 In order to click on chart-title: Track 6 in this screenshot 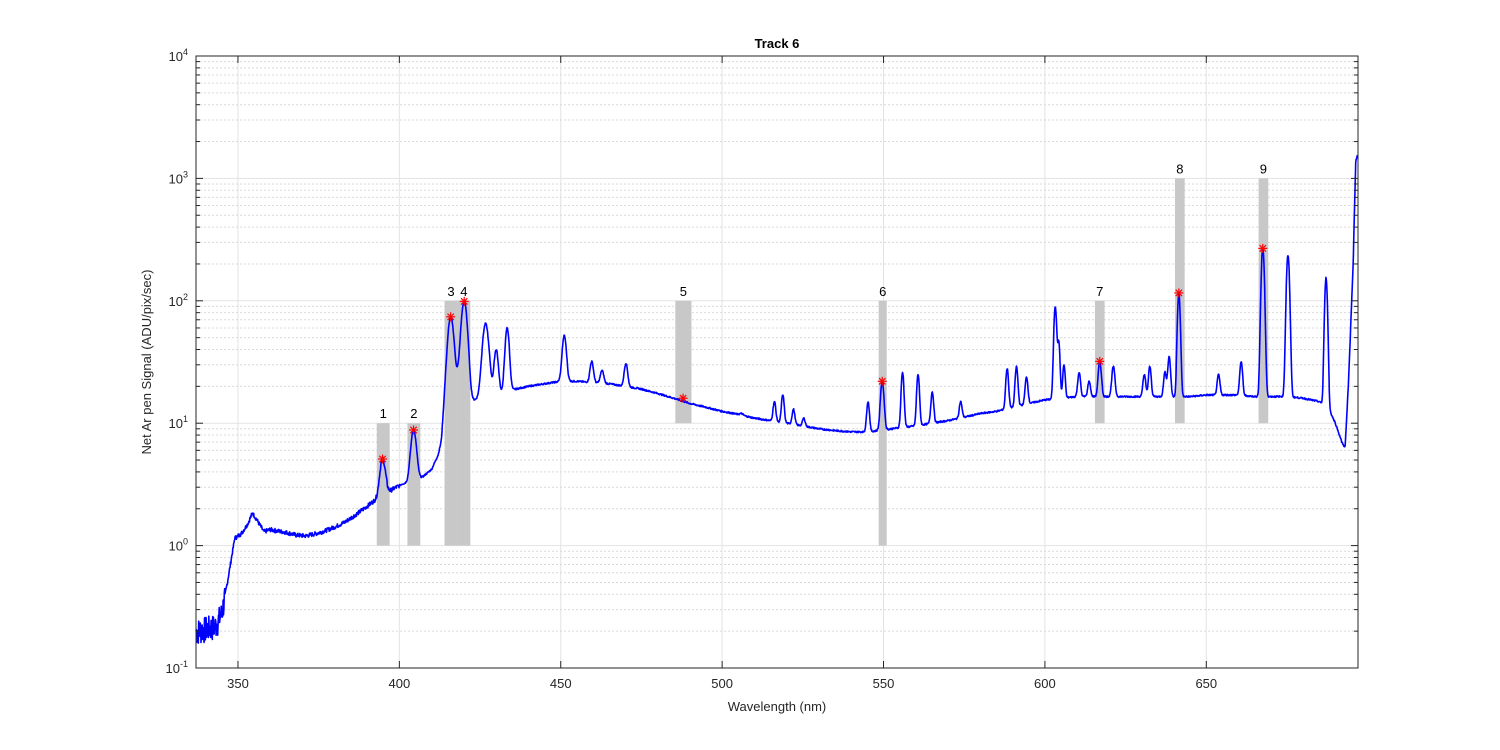, I will do `click(777, 43)`.